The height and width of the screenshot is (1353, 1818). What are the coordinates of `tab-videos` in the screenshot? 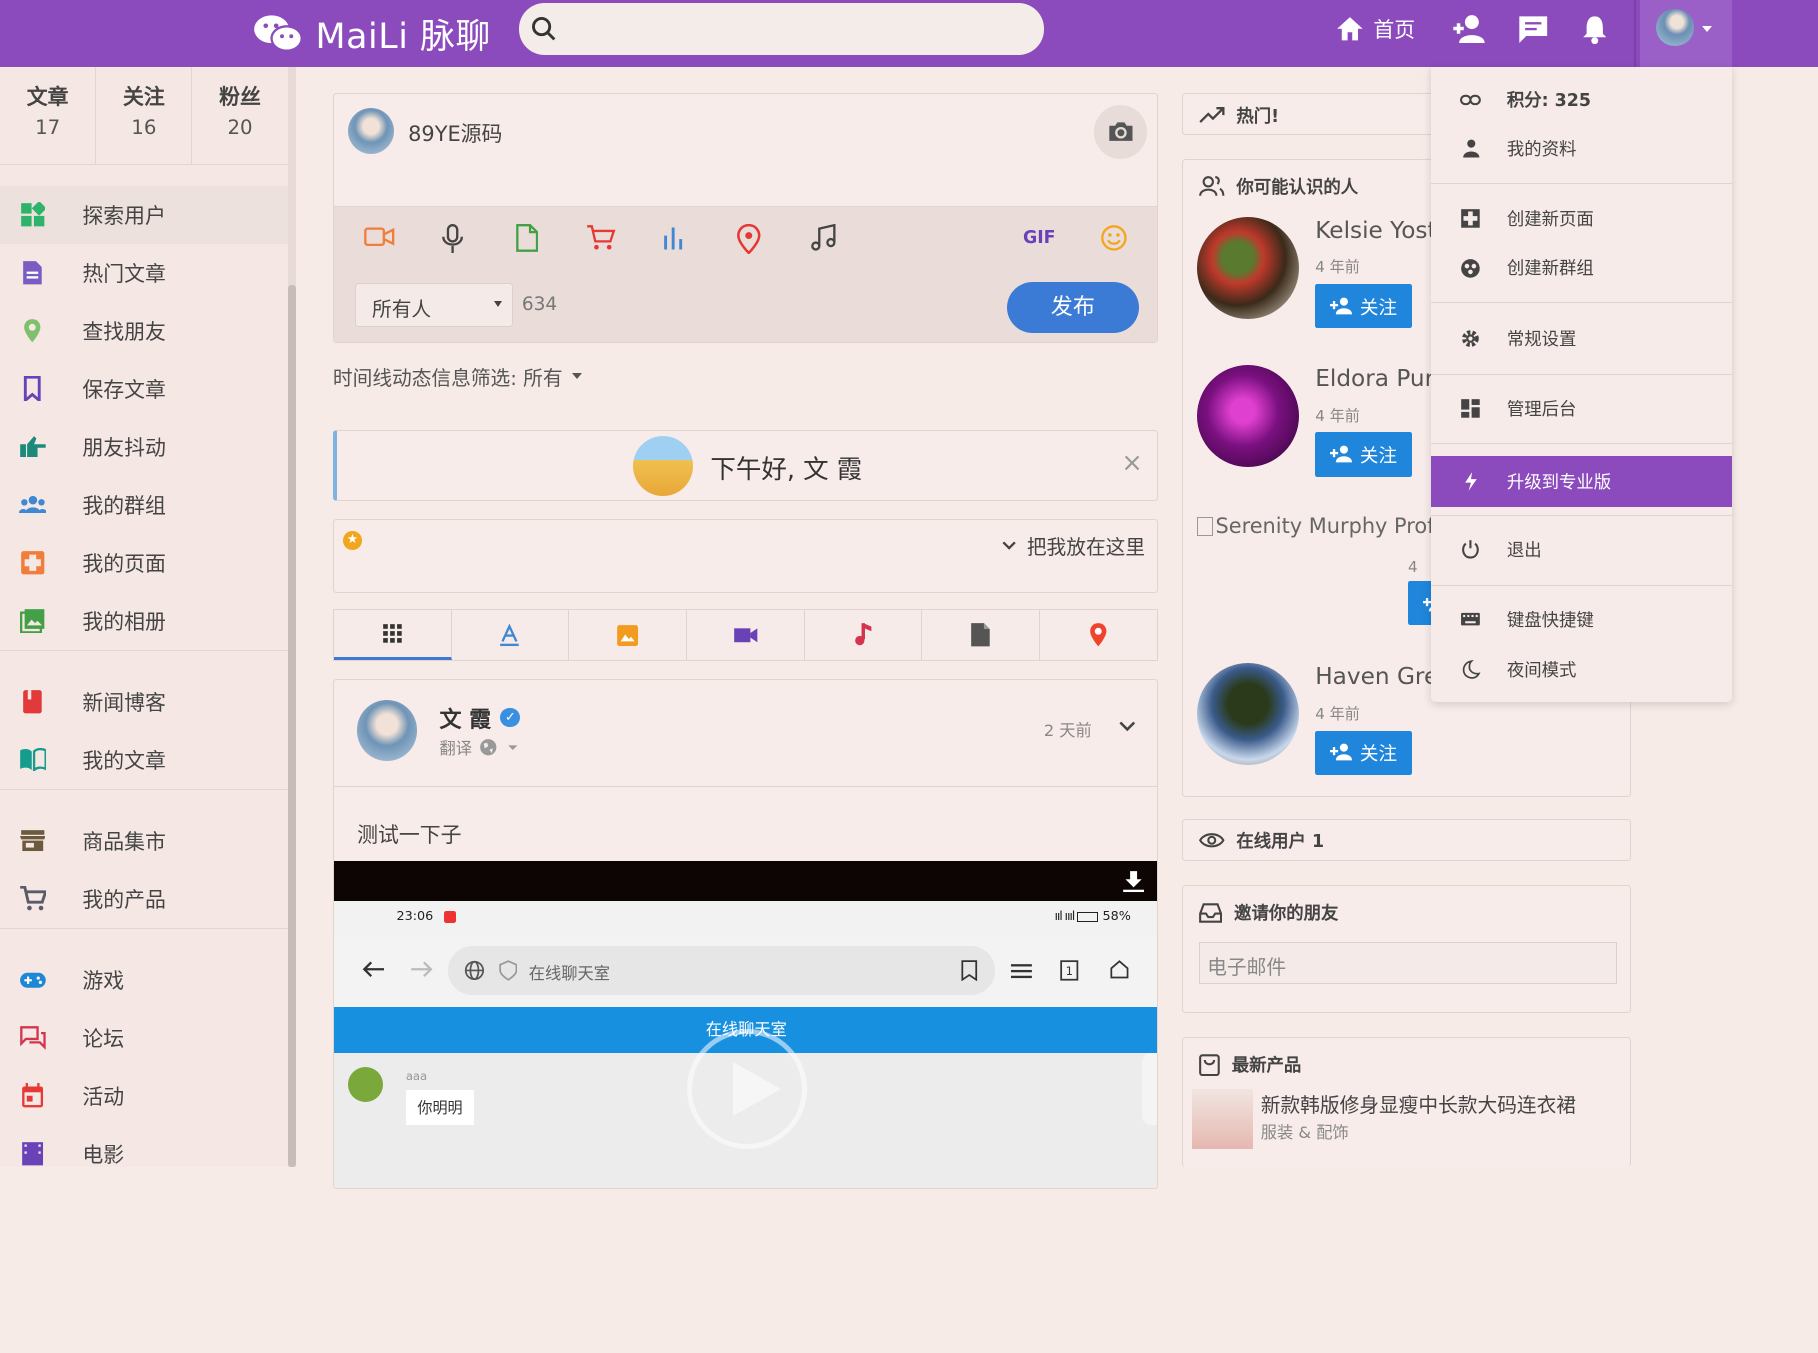 It's located at (746, 635).